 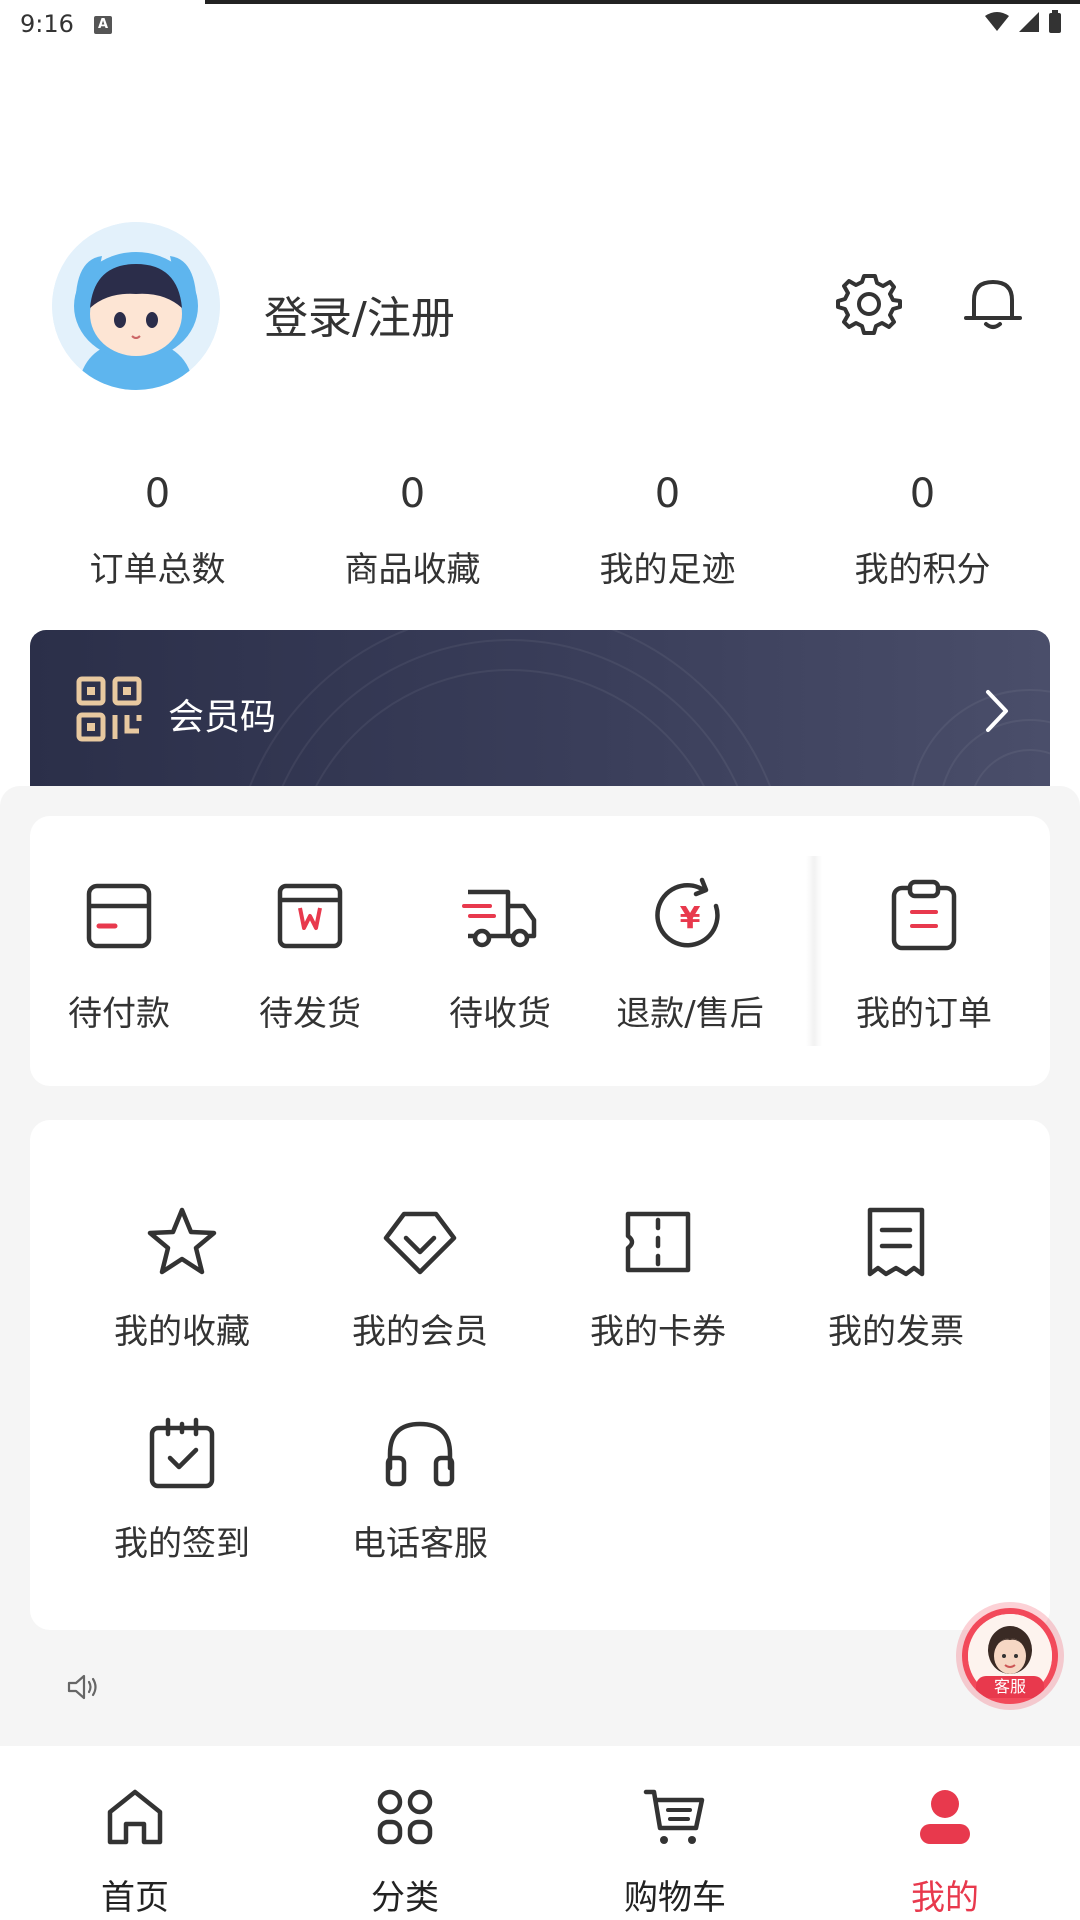 I want to click on orders-card: 待付款 待发货 待收货 ¥ 退款/售后 我的订单, so click(x=540, y=951).